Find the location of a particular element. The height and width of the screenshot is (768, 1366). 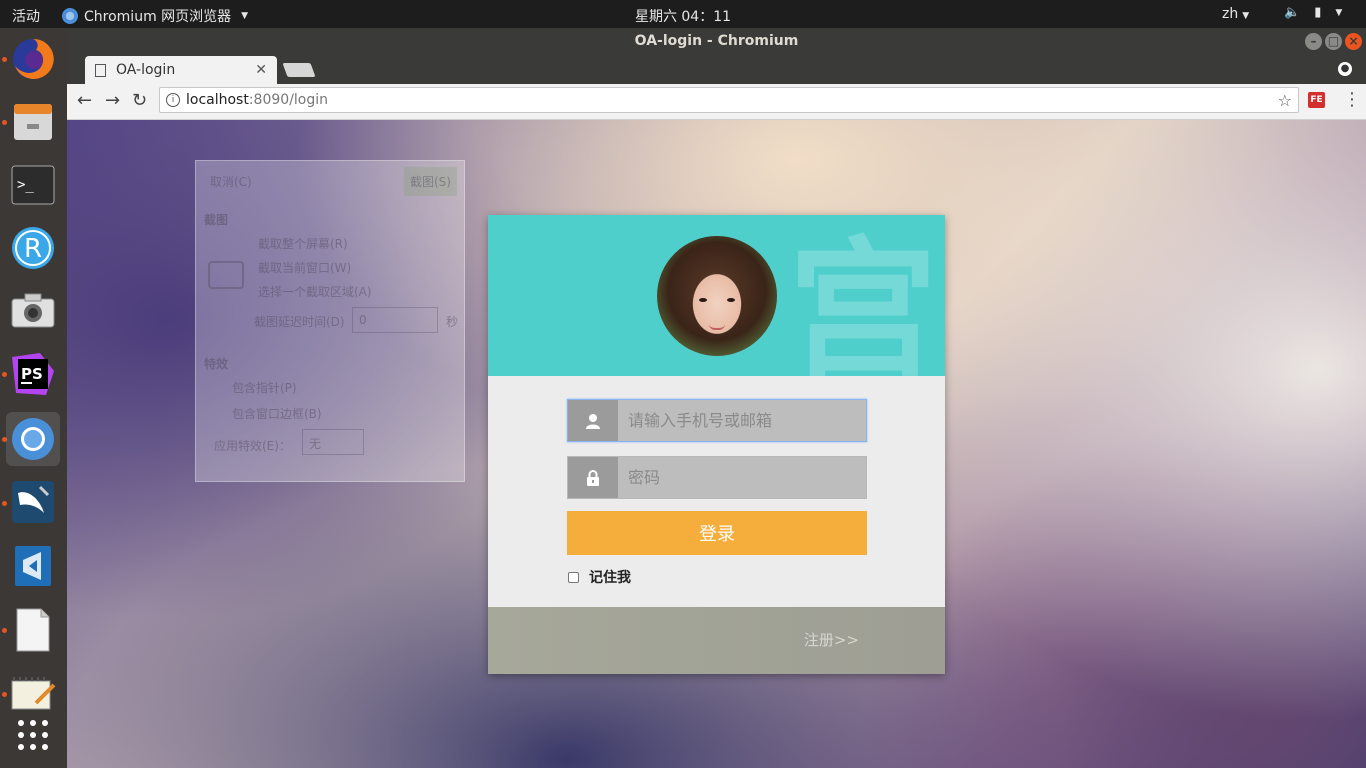

extension-icon: FE is located at coordinates (1316, 100).